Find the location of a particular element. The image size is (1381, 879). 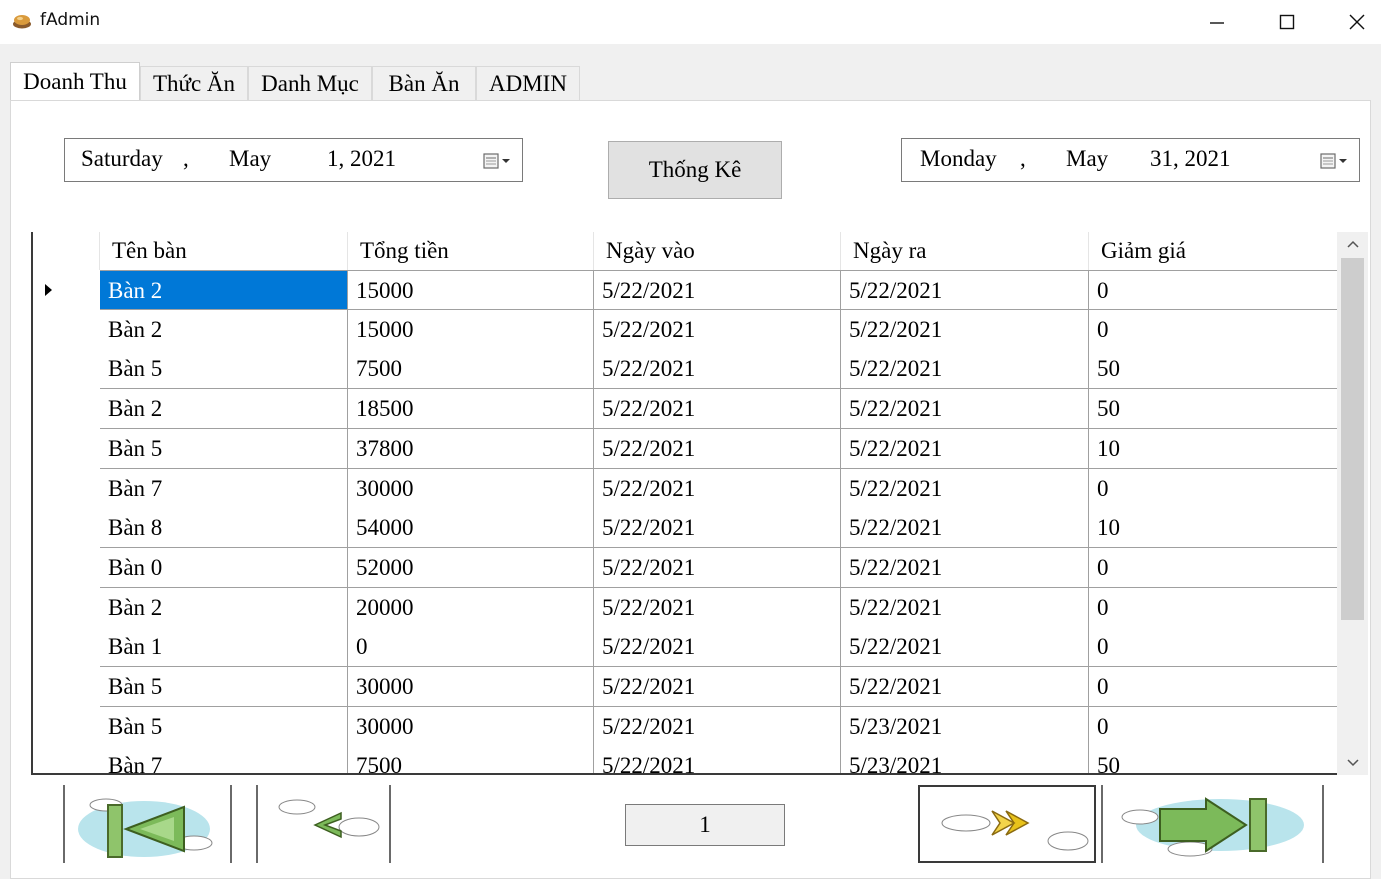

table-row: Bàn 2 18500 5/22/2021 5/22/2021 50 is located at coordinates (686, 409).